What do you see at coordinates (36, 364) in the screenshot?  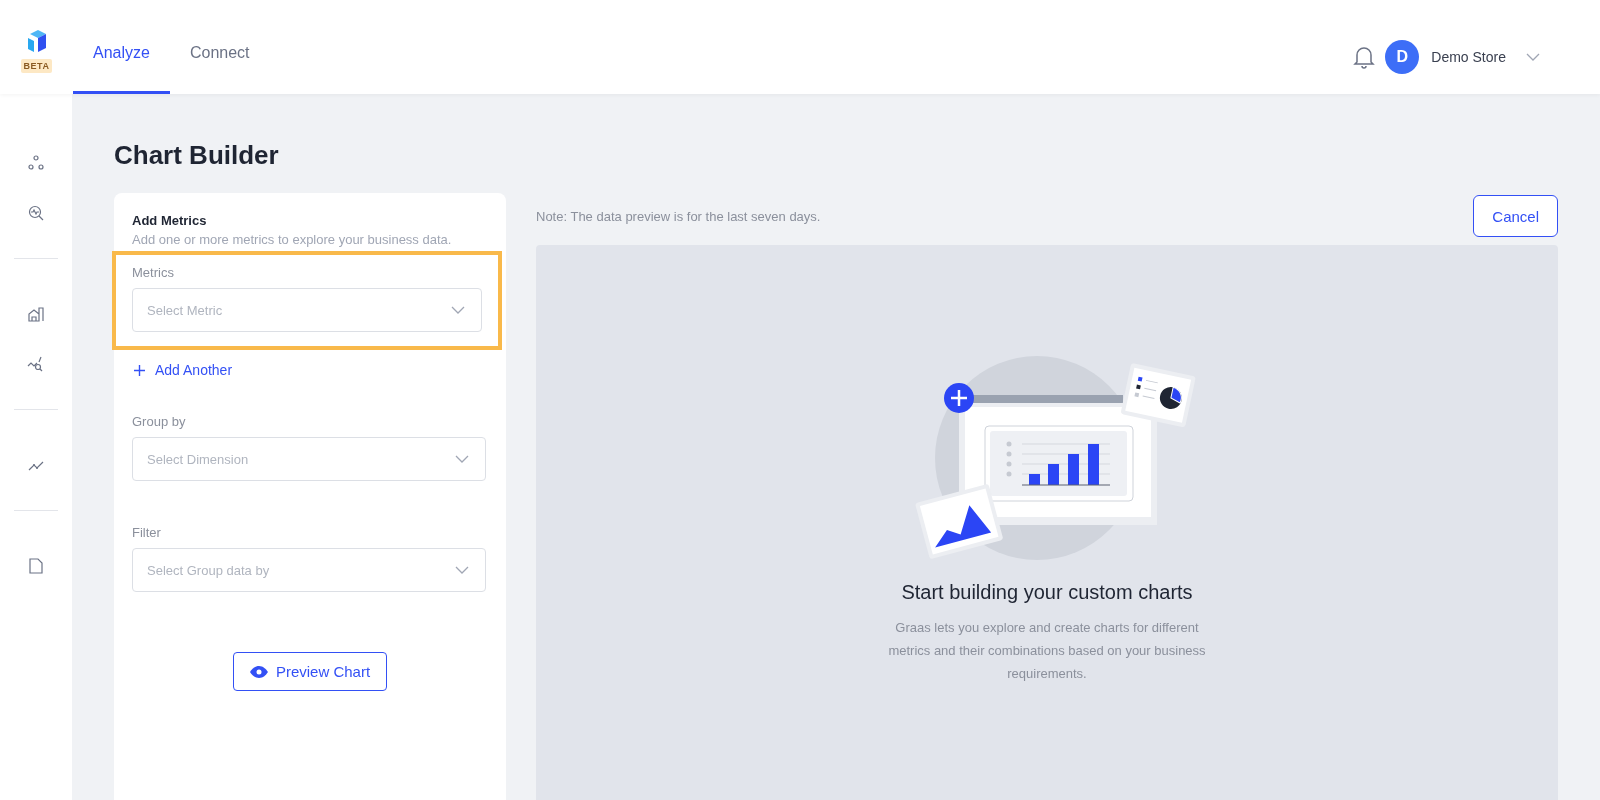 I see `trend-search-icon` at bounding box center [36, 364].